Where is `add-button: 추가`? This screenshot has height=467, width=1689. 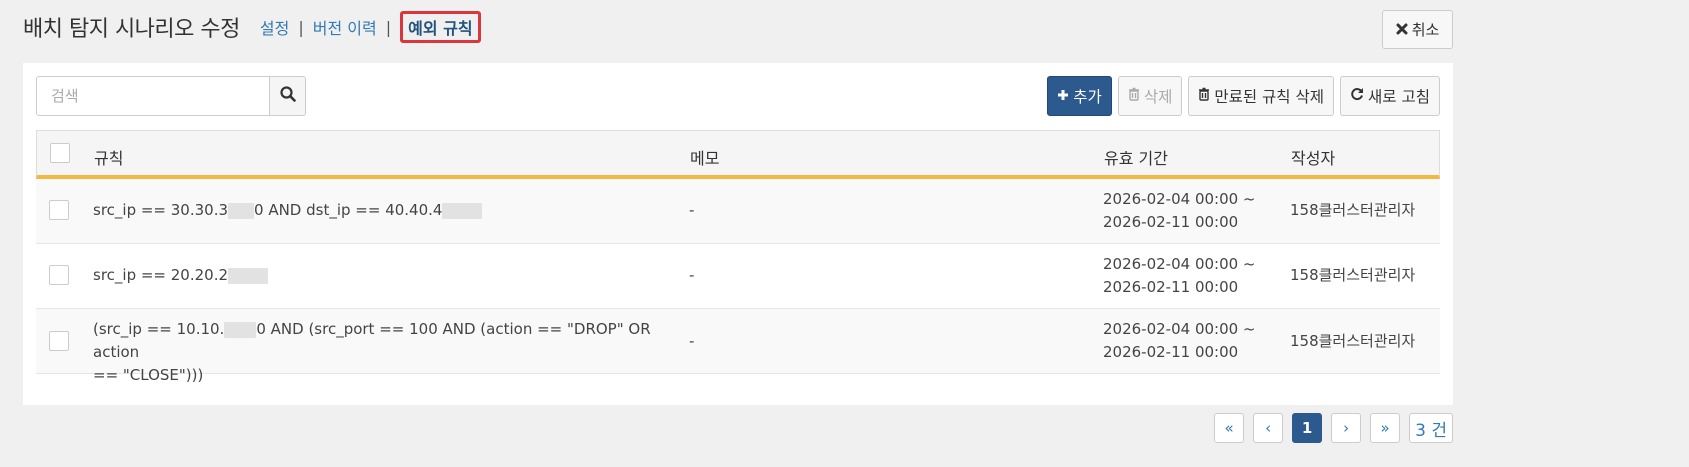 add-button: 추가 is located at coordinates (1079, 96).